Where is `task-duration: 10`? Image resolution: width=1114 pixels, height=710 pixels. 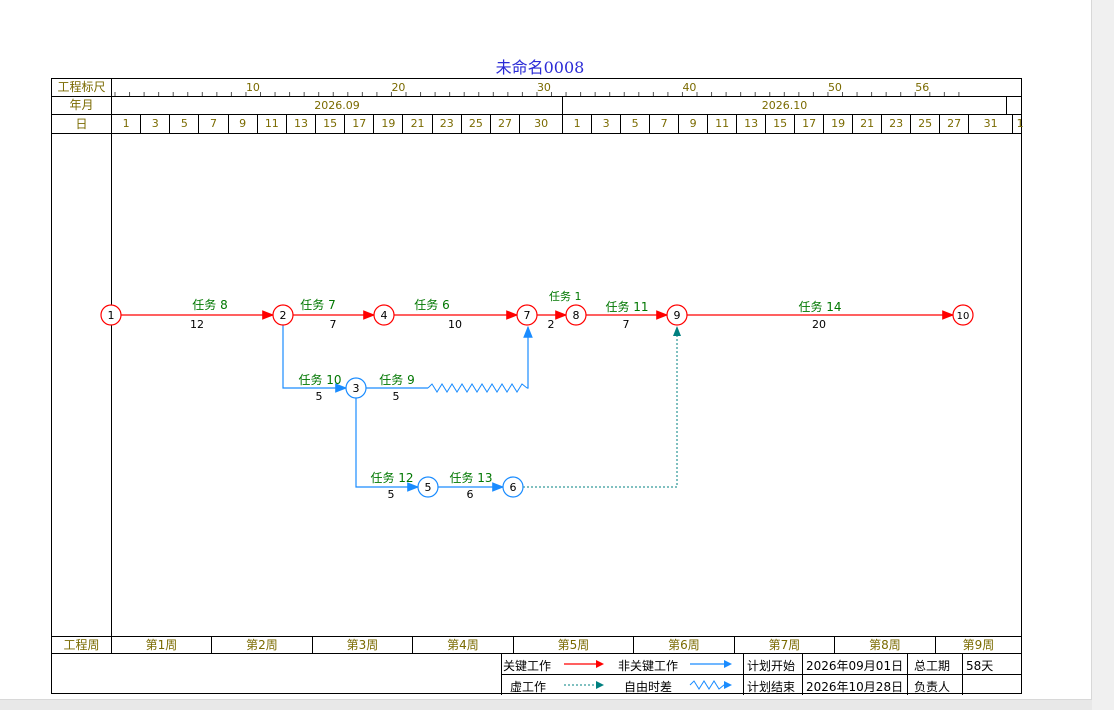 task-duration: 10 is located at coordinates (455, 324).